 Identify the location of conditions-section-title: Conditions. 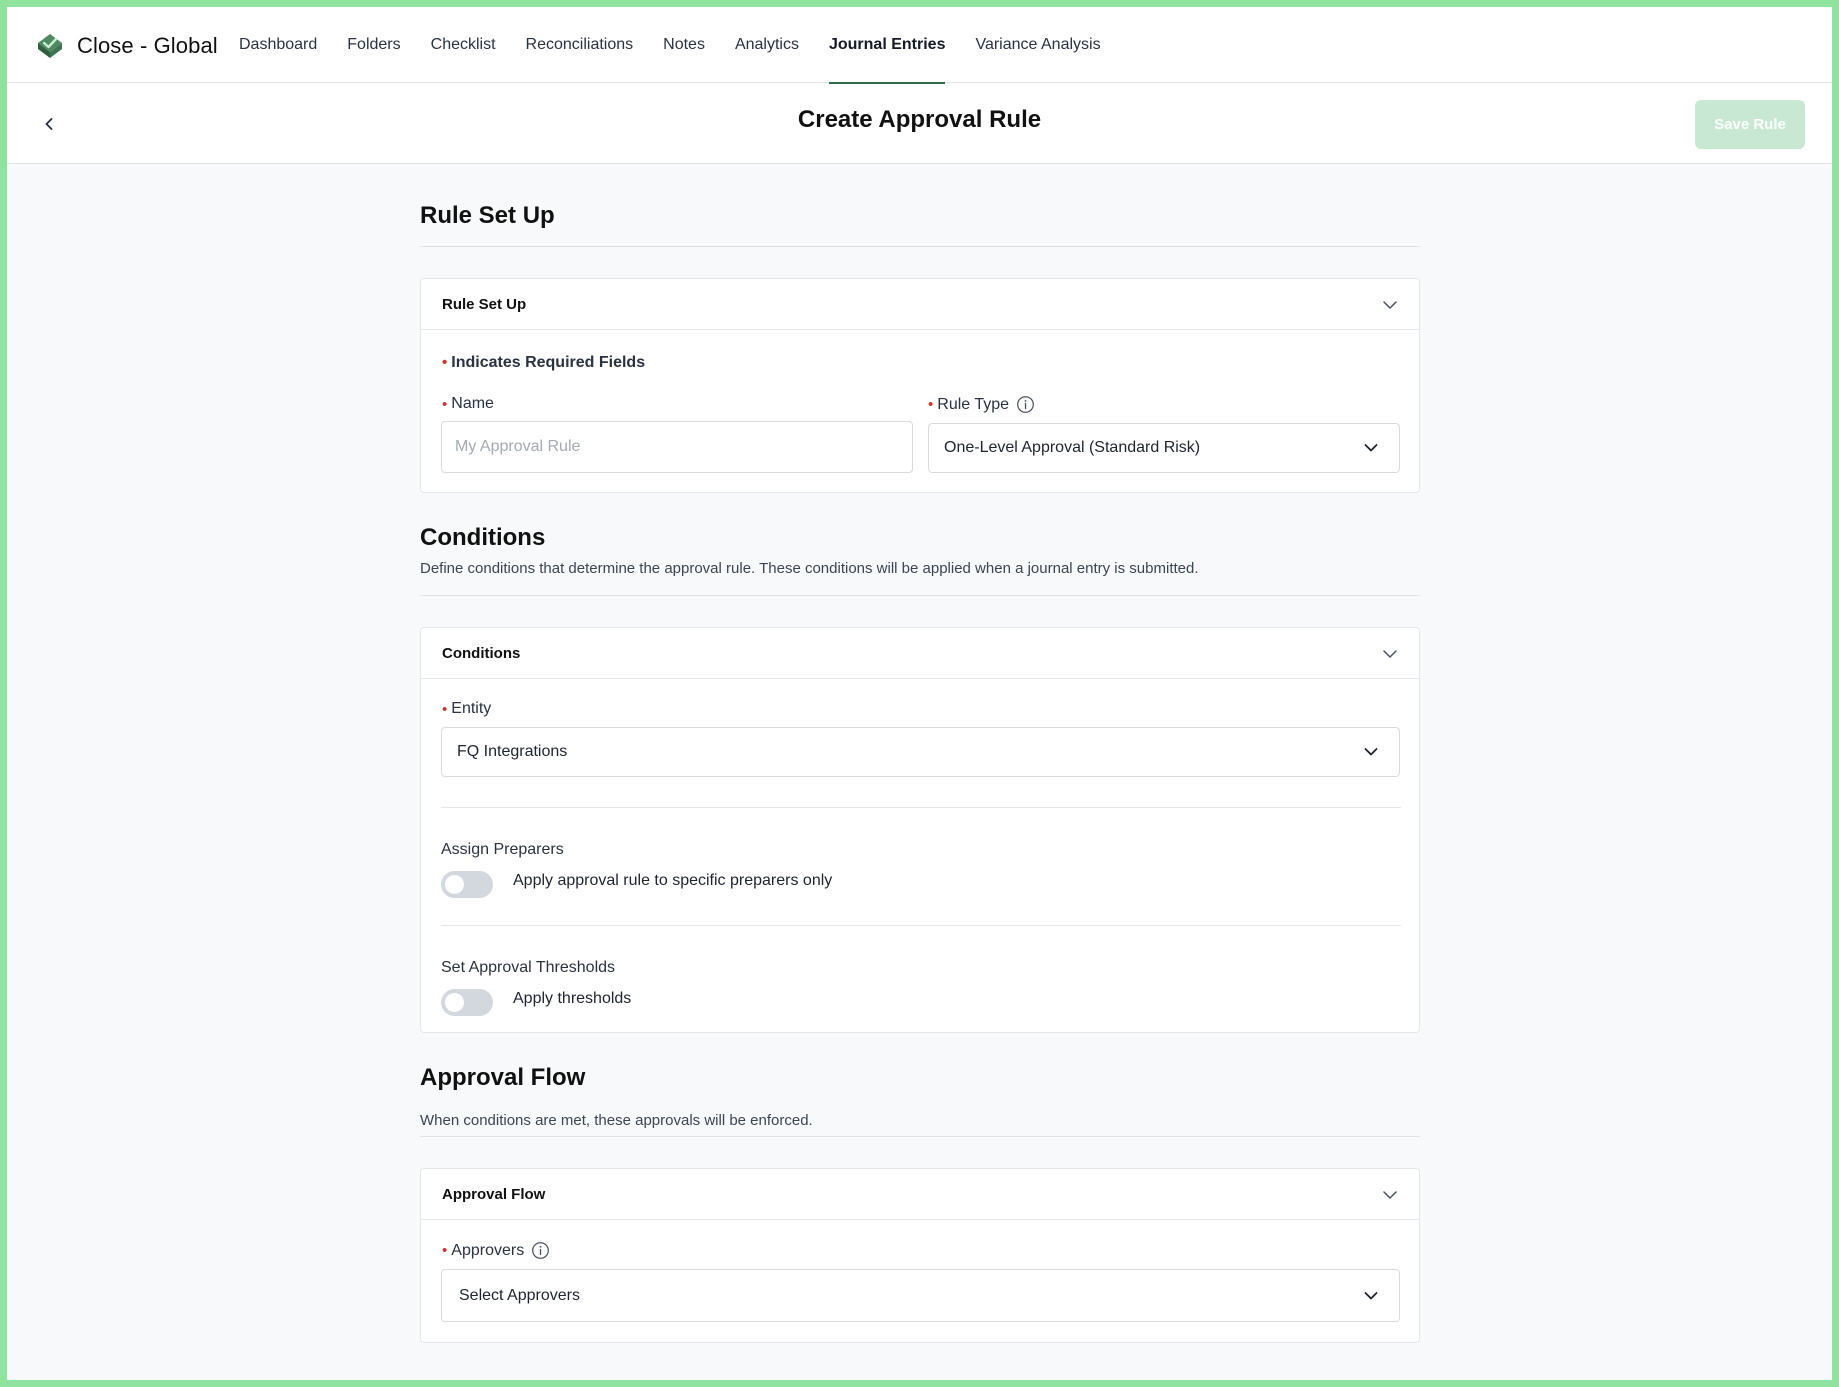
(483, 537).